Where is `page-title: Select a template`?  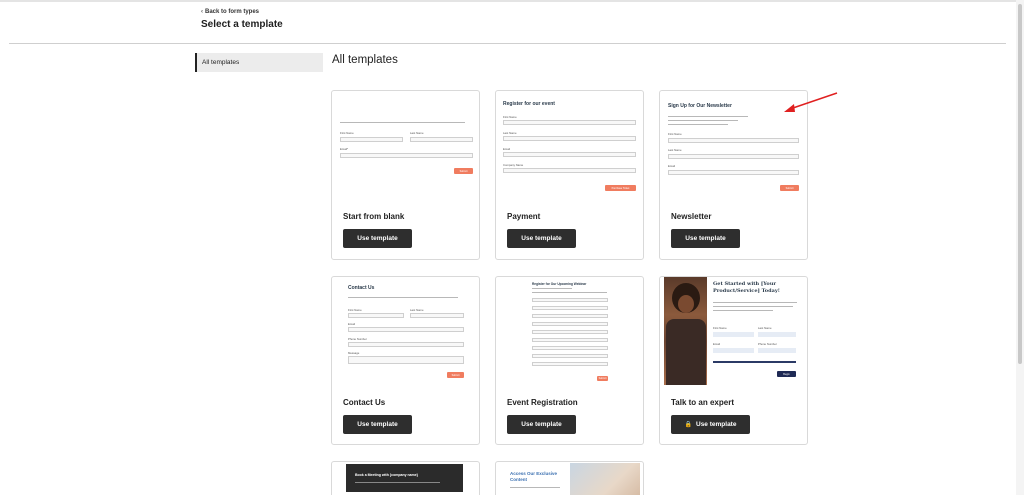
page-title: Select a template is located at coordinates (242, 24).